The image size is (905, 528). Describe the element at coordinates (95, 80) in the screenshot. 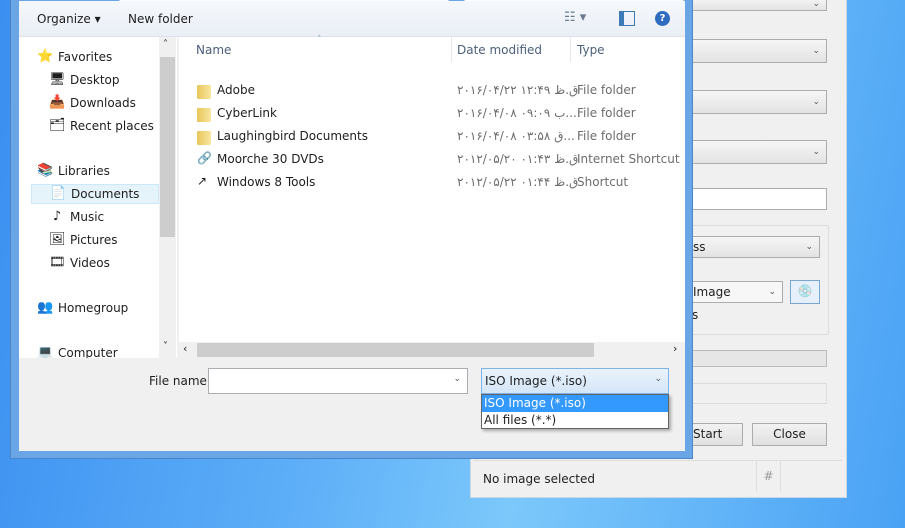

I see `nav-item-label: Desktop` at that location.